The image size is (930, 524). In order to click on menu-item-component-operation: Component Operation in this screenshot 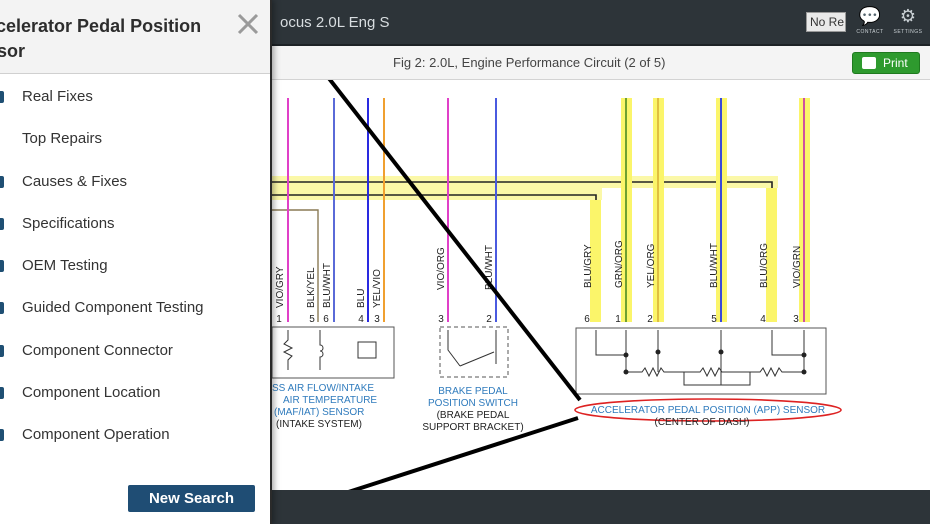, I will do `click(135, 435)`.